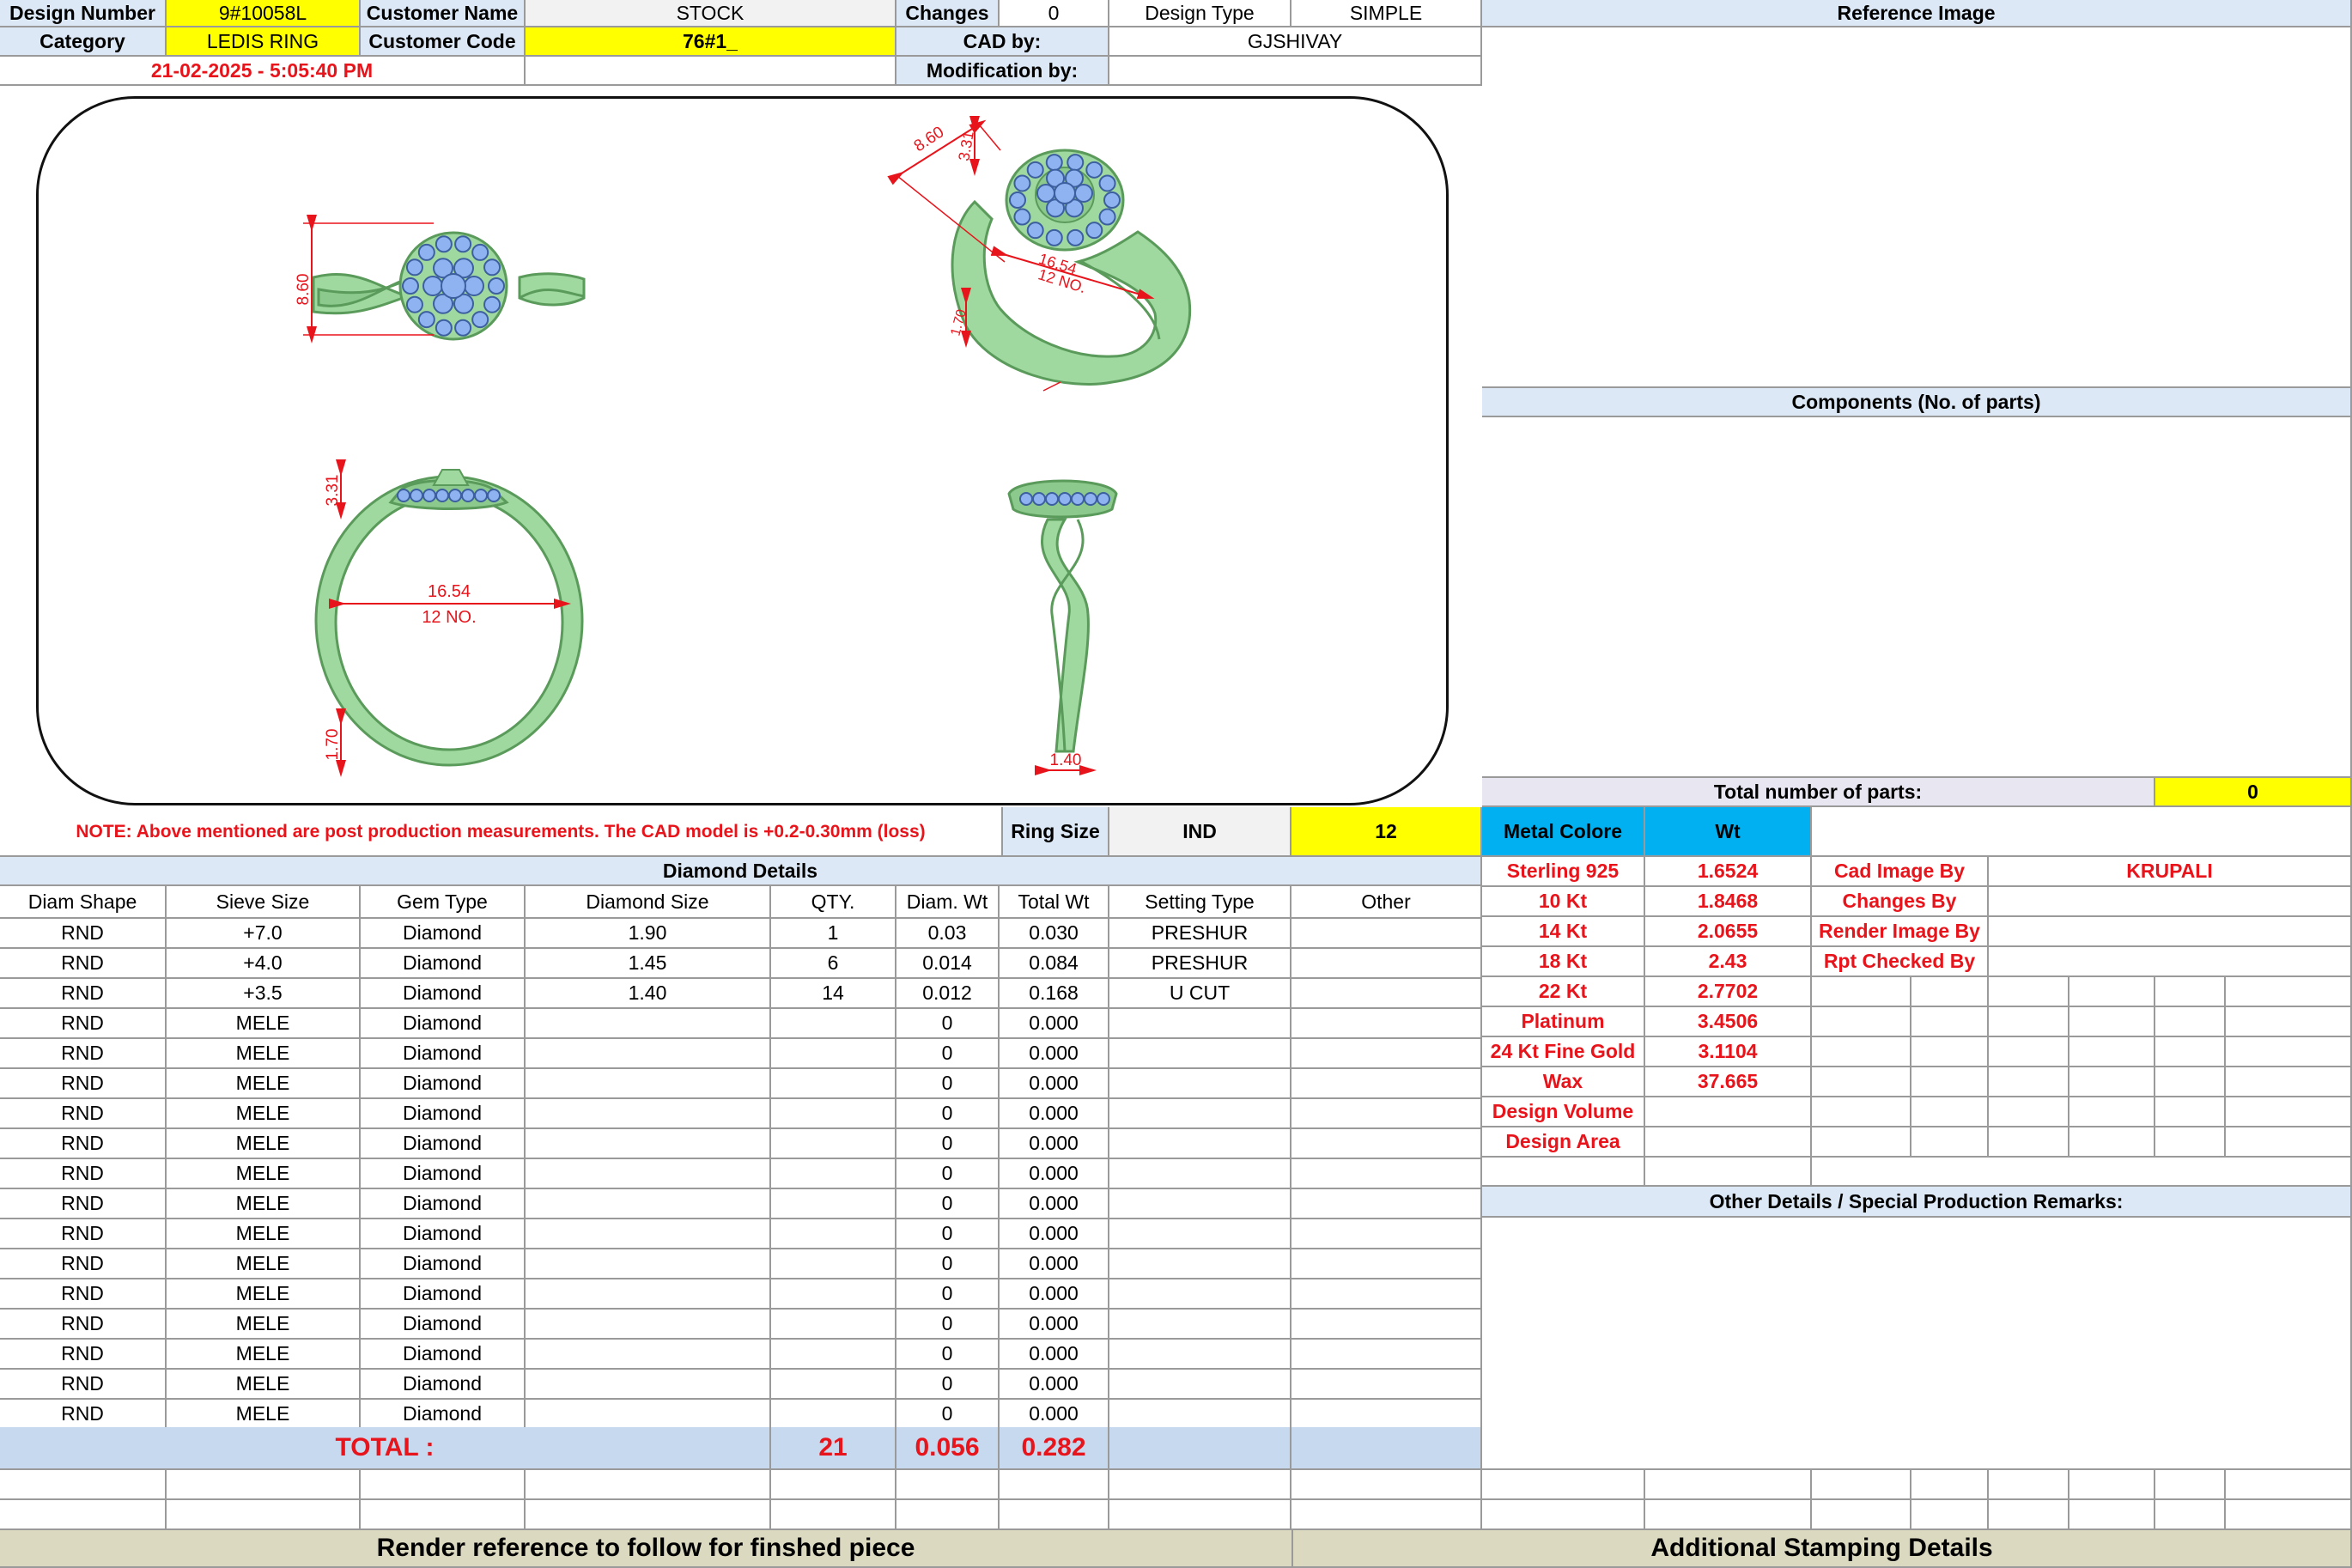 The image size is (2352, 1568). I want to click on customer-name-field: STOCK, so click(711, 13).